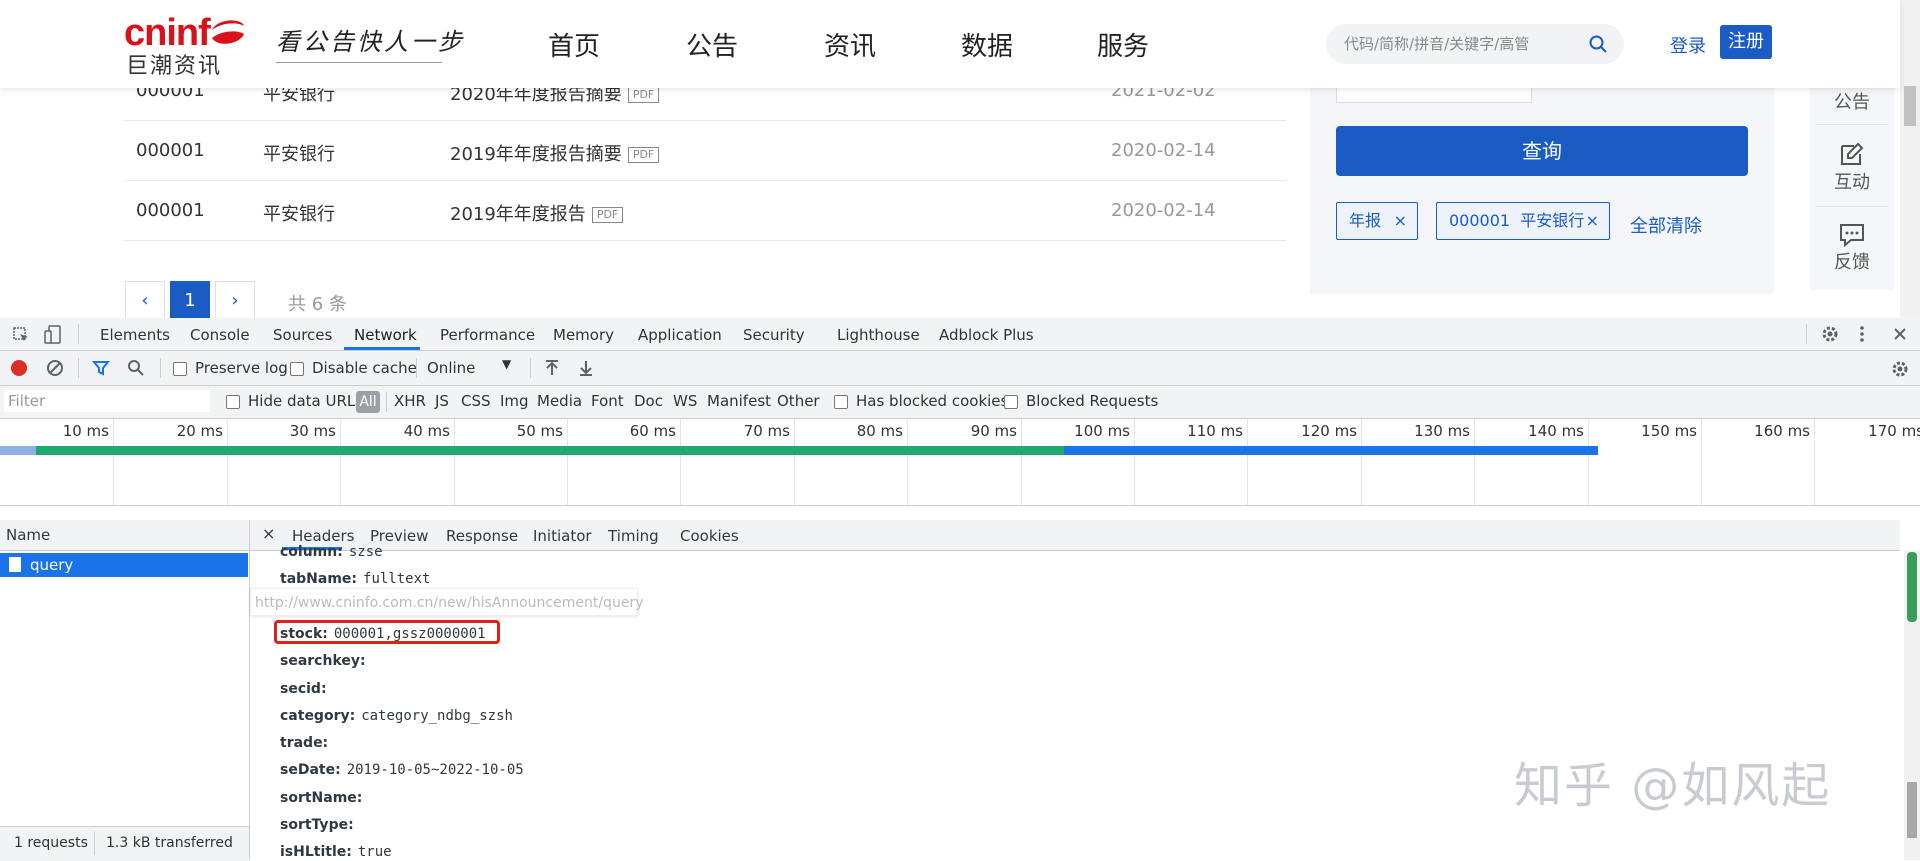 The height and width of the screenshot is (861, 1920). Describe the element at coordinates (19, 368) in the screenshot. I see `record-icon` at that location.